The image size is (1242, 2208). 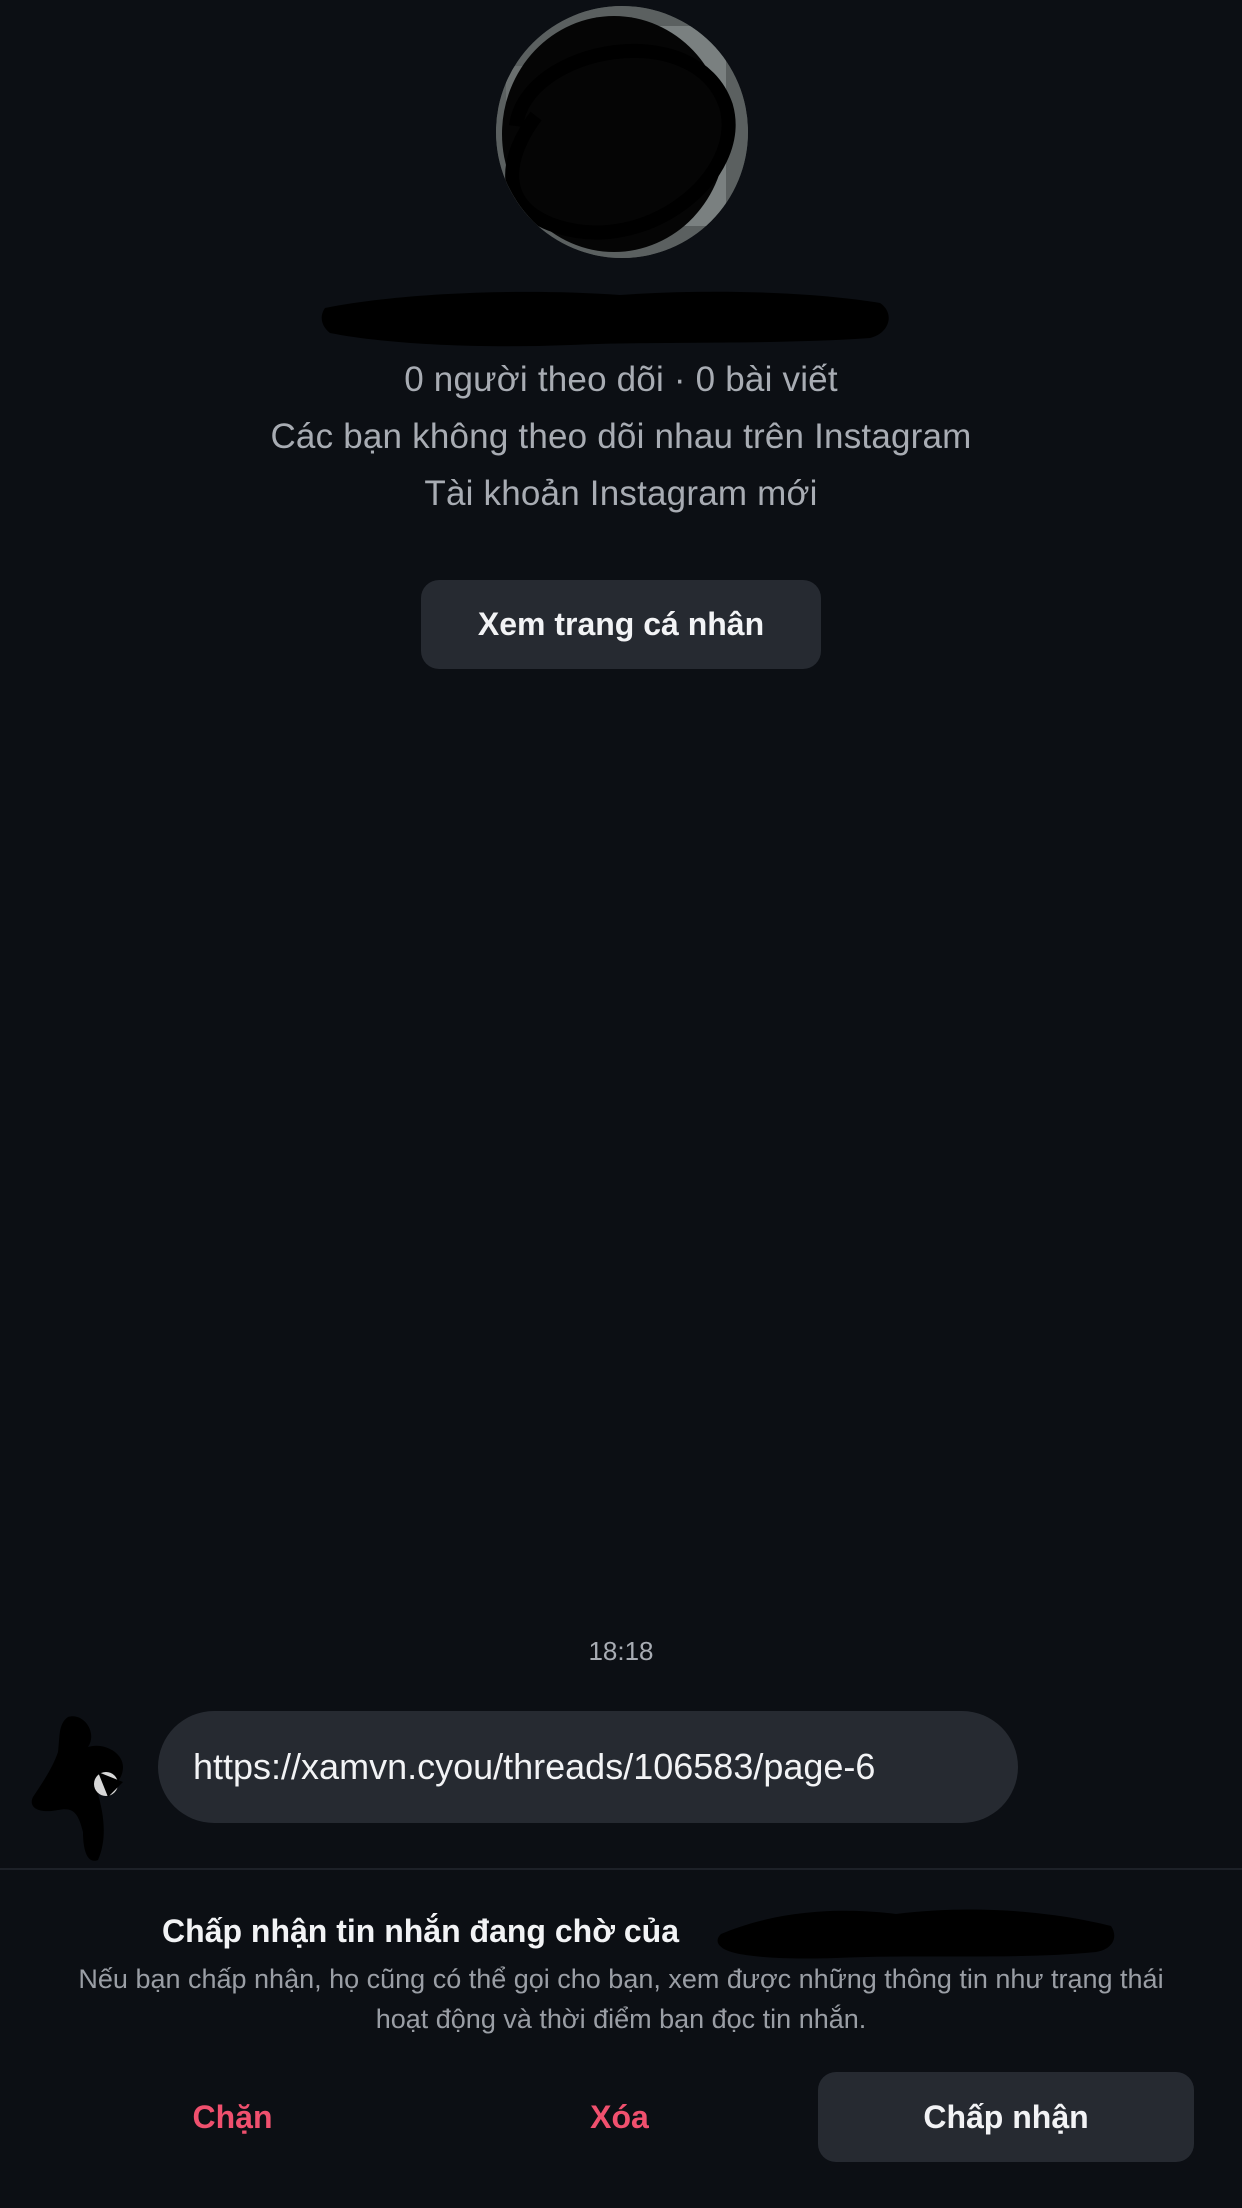 I want to click on request-title: Chấp nhận tin nhắn đang chờ của, so click(x=420, y=1931).